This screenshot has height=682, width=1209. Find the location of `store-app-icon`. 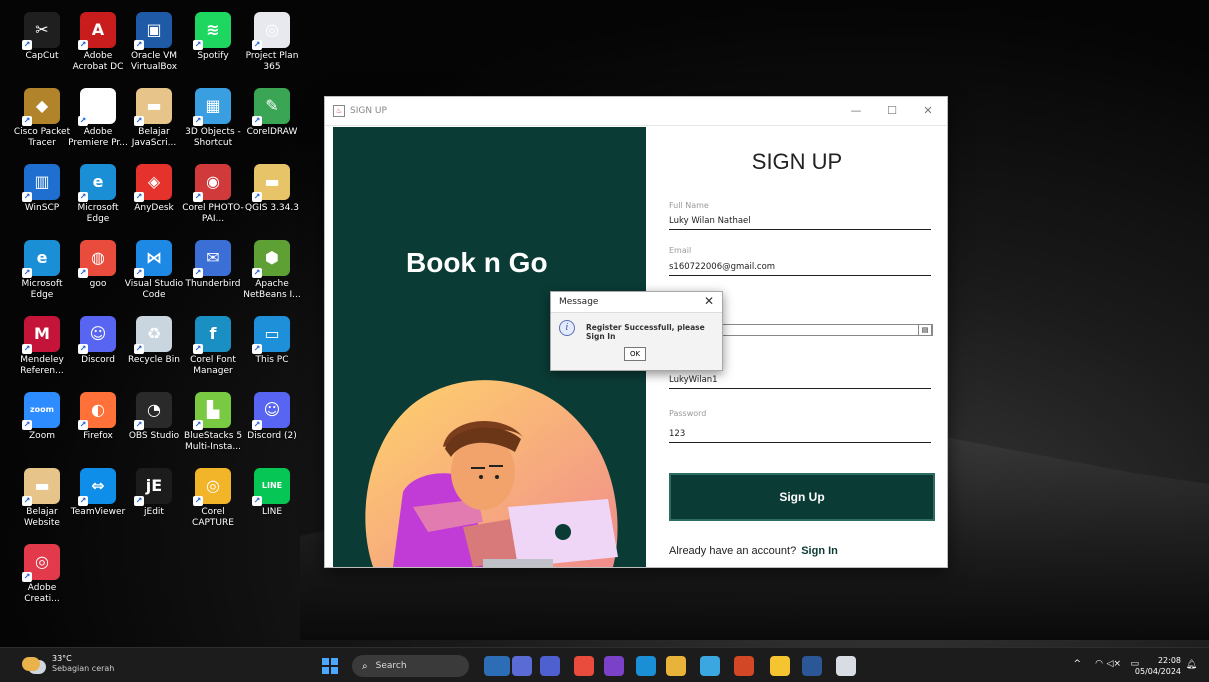

store-app-icon is located at coordinates (780, 666).